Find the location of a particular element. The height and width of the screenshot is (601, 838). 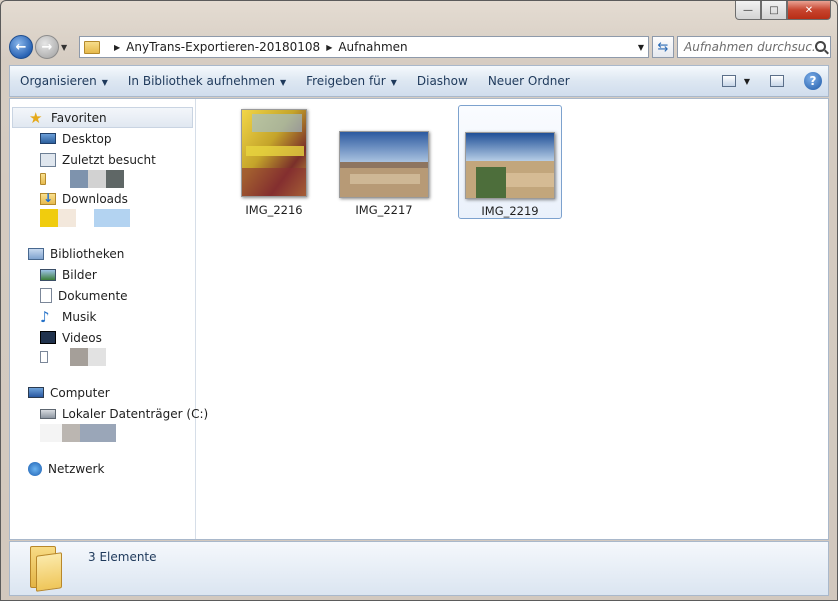

document-icon is located at coordinates (46, 295).